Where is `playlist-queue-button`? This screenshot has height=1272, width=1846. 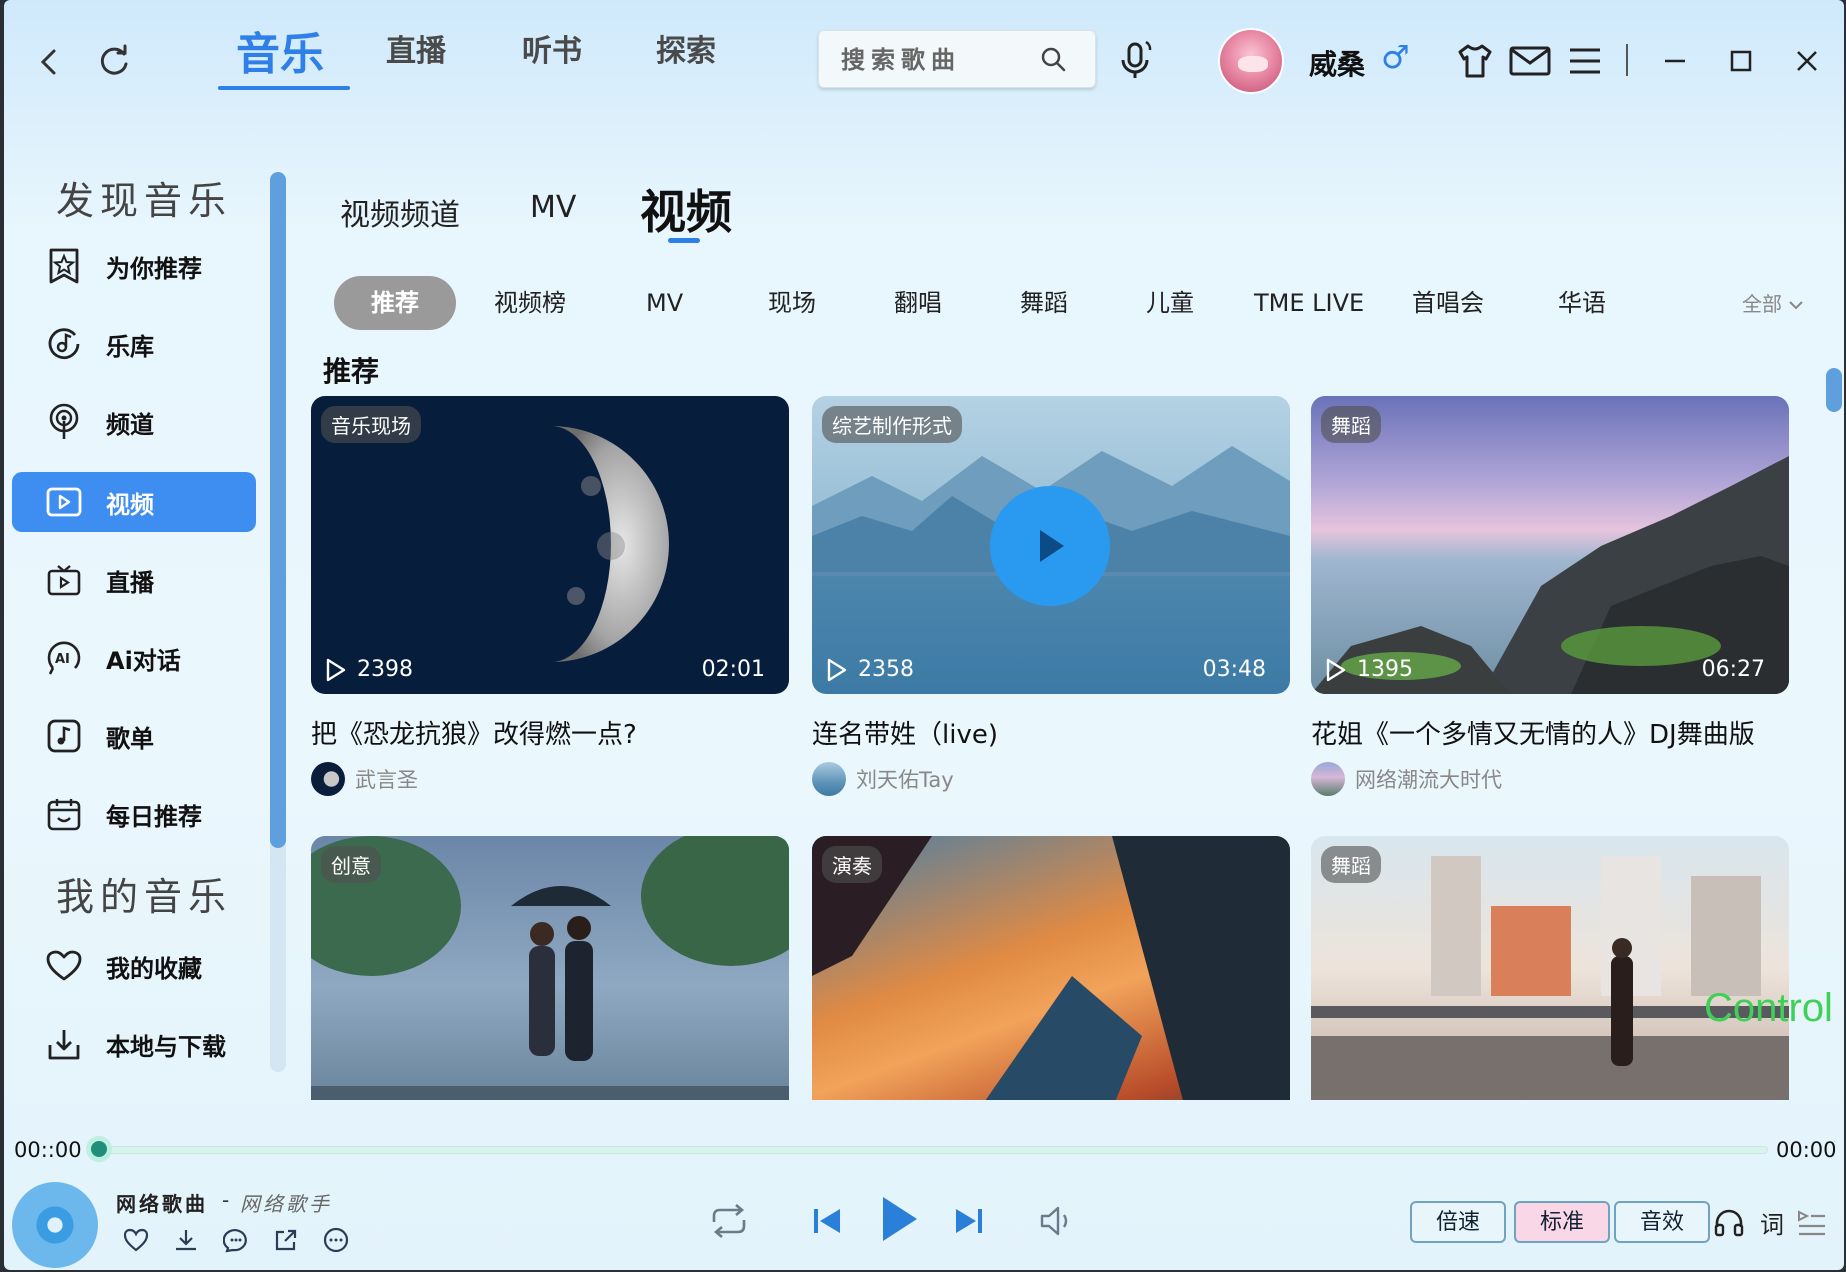
playlist-queue-button is located at coordinates (1812, 1222).